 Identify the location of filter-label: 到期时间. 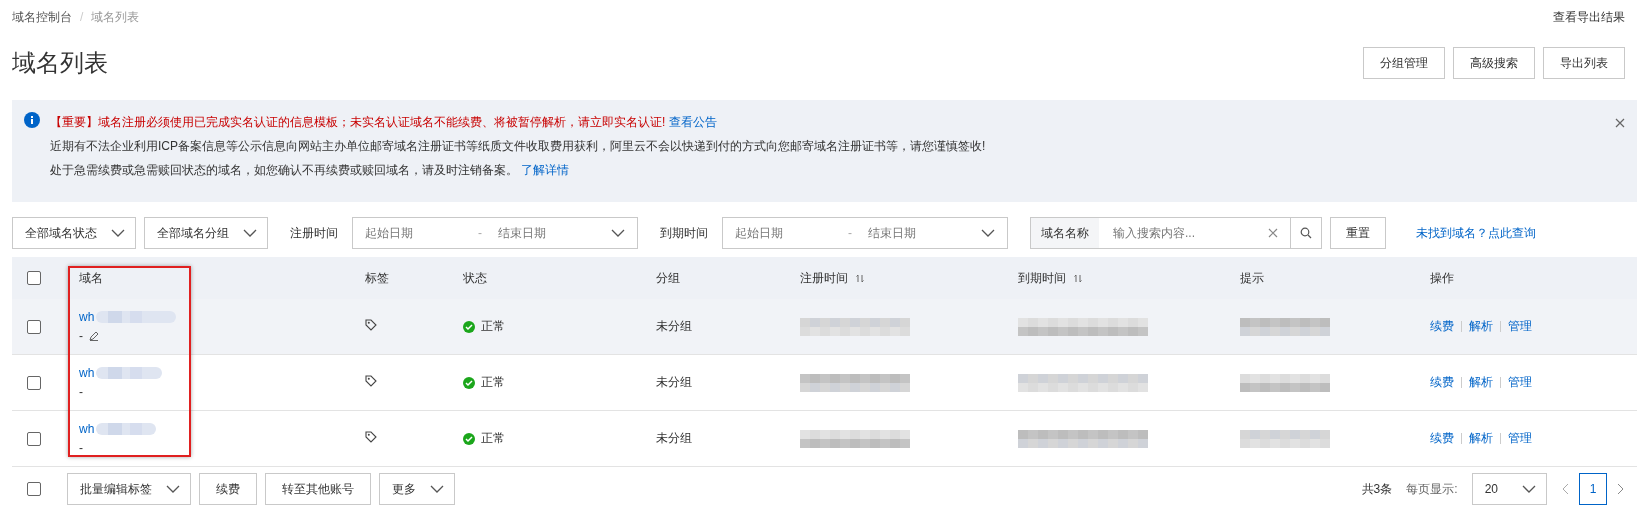
(684, 233).